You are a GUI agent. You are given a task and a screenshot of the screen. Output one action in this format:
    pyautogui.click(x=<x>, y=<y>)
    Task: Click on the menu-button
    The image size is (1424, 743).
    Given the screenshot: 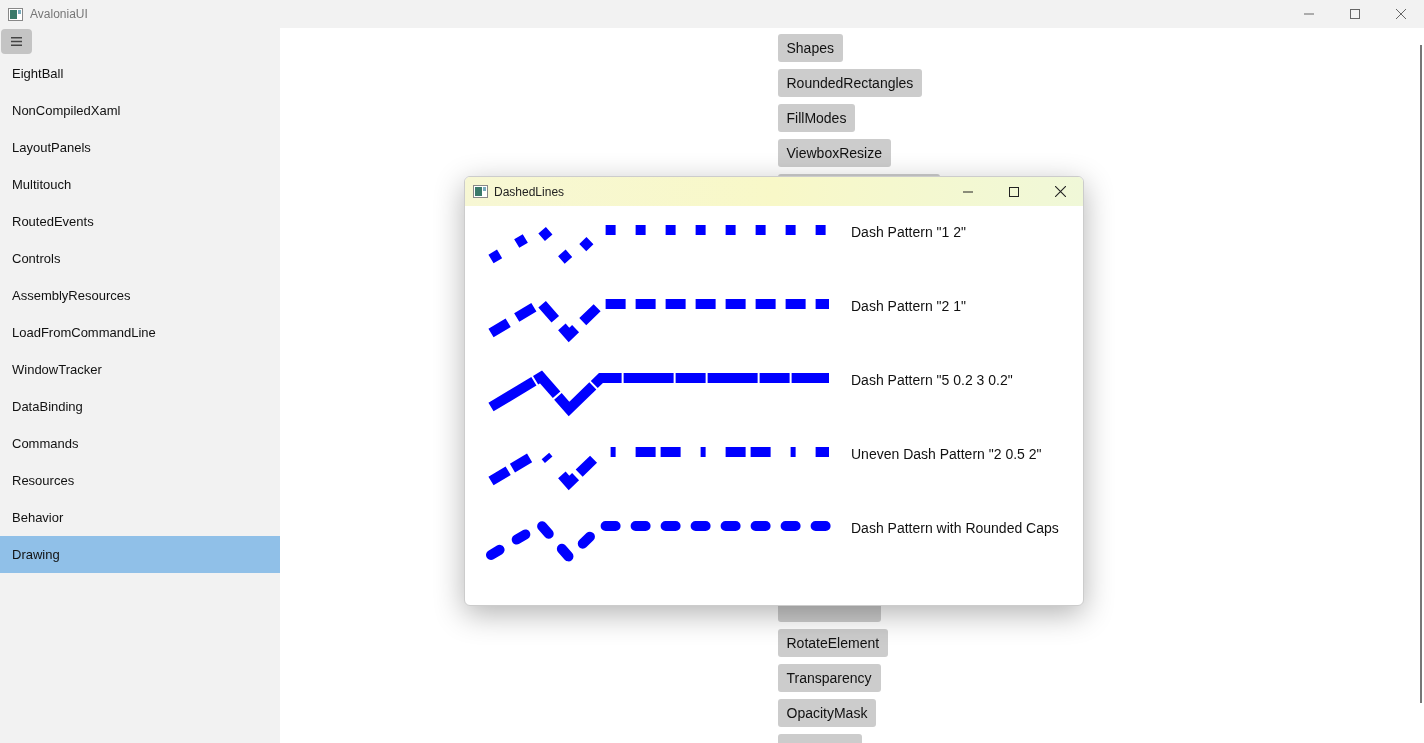 What is the action you would take?
    pyautogui.click(x=16, y=41)
    